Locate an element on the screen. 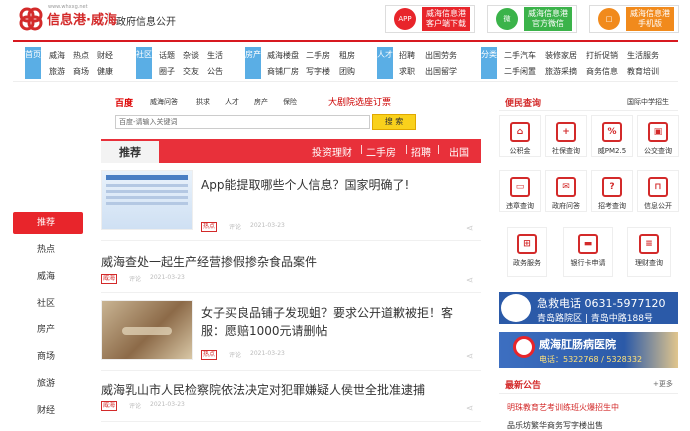 The image size is (690, 431). nav-link-office: 写字楼 is located at coordinates (318, 71).